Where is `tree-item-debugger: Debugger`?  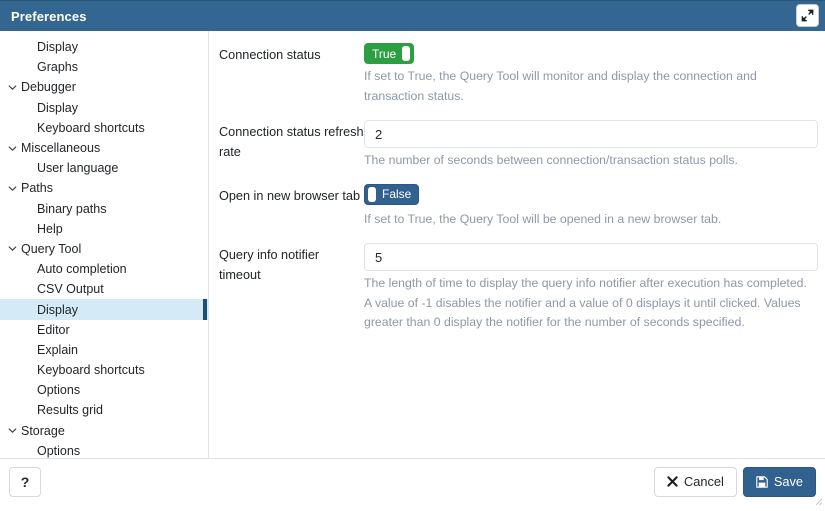 tree-item-debugger: Debugger is located at coordinates (104, 87).